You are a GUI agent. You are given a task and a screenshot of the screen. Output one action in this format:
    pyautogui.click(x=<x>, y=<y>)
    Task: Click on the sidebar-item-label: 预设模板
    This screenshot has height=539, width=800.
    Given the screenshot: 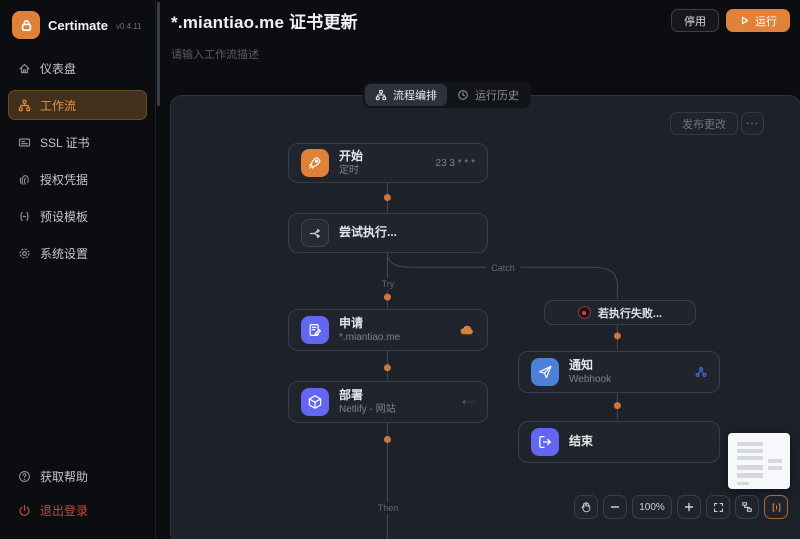 What is the action you would take?
    pyautogui.click(x=64, y=216)
    